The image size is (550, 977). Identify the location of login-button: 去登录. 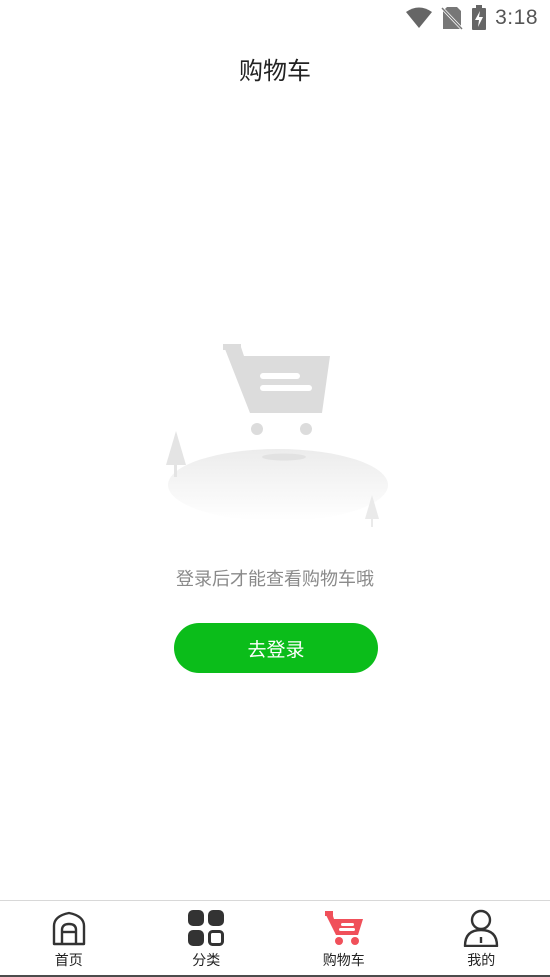
(276, 648).